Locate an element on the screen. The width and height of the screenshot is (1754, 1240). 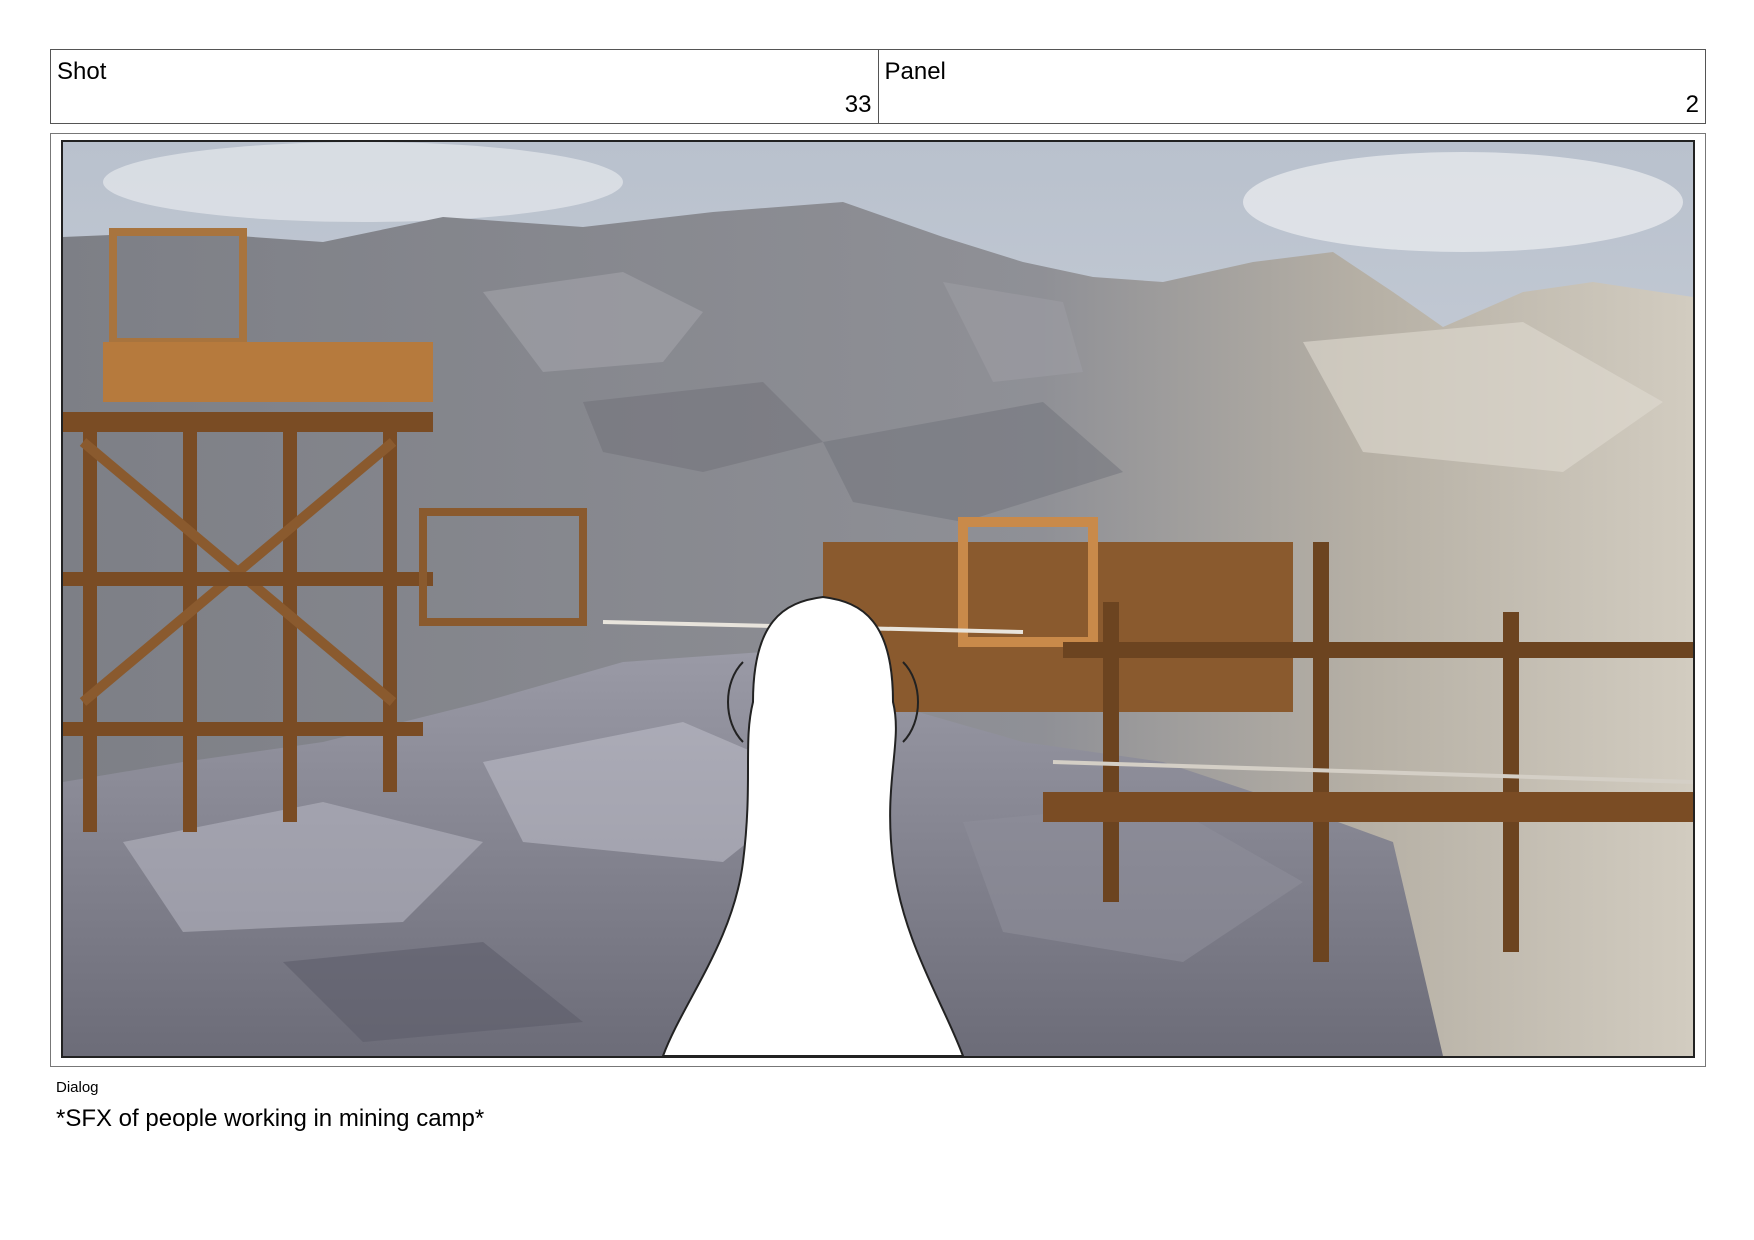
panel-cell: Panel 2 is located at coordinates (1291, 86).